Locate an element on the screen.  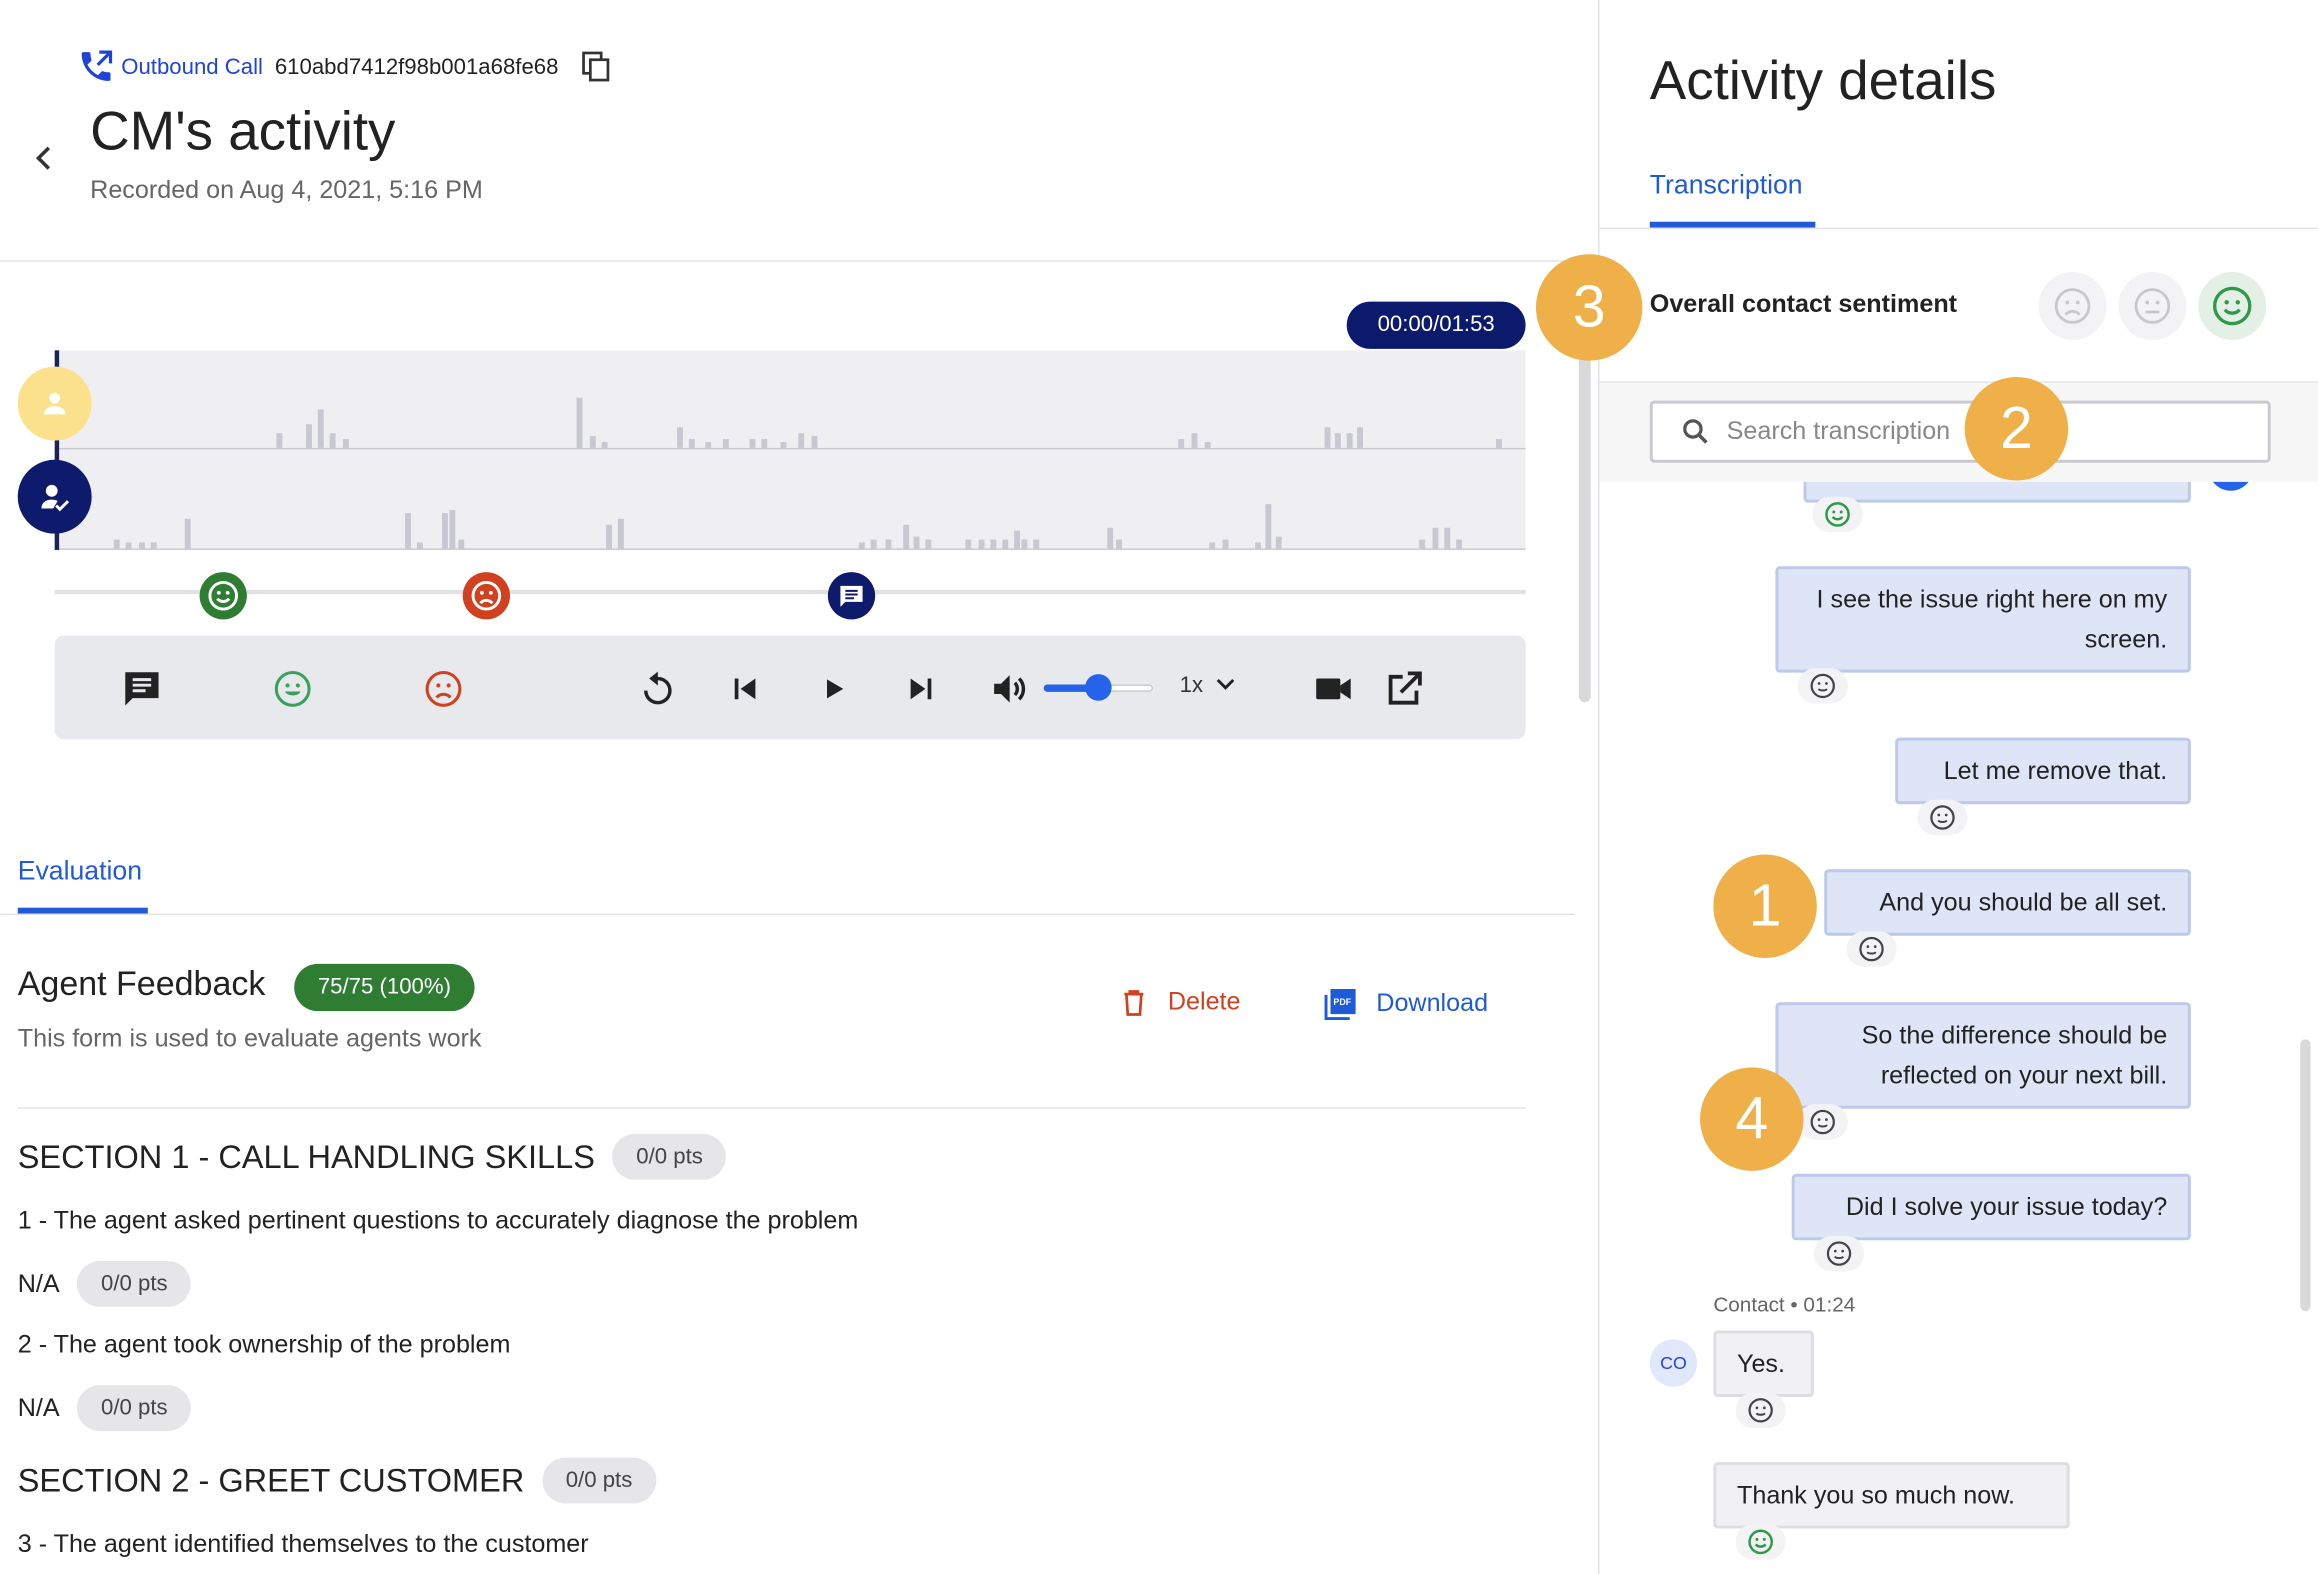
volume-knob is located at coordinates (1098, 687).